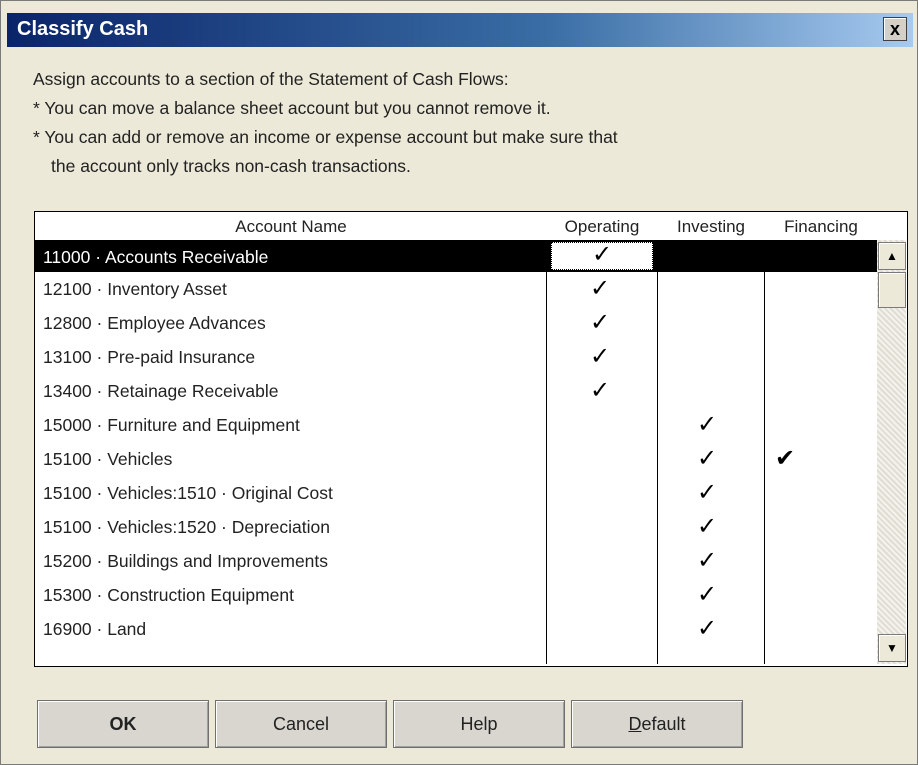 The image size is (918, 765). I want to click on column-header-operating: Operating, so click(602, 227).